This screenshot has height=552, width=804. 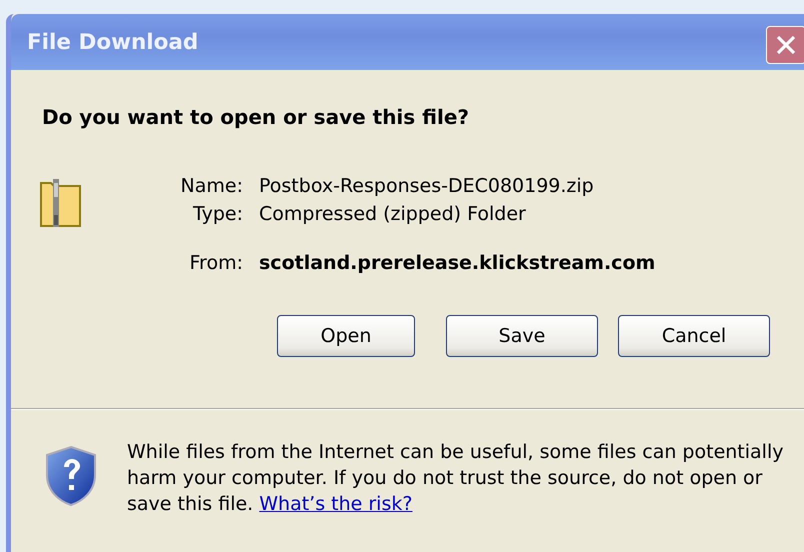 I want to click on field-value: scotland.prerelease.klickstream.com, so click(x=457, y=263).